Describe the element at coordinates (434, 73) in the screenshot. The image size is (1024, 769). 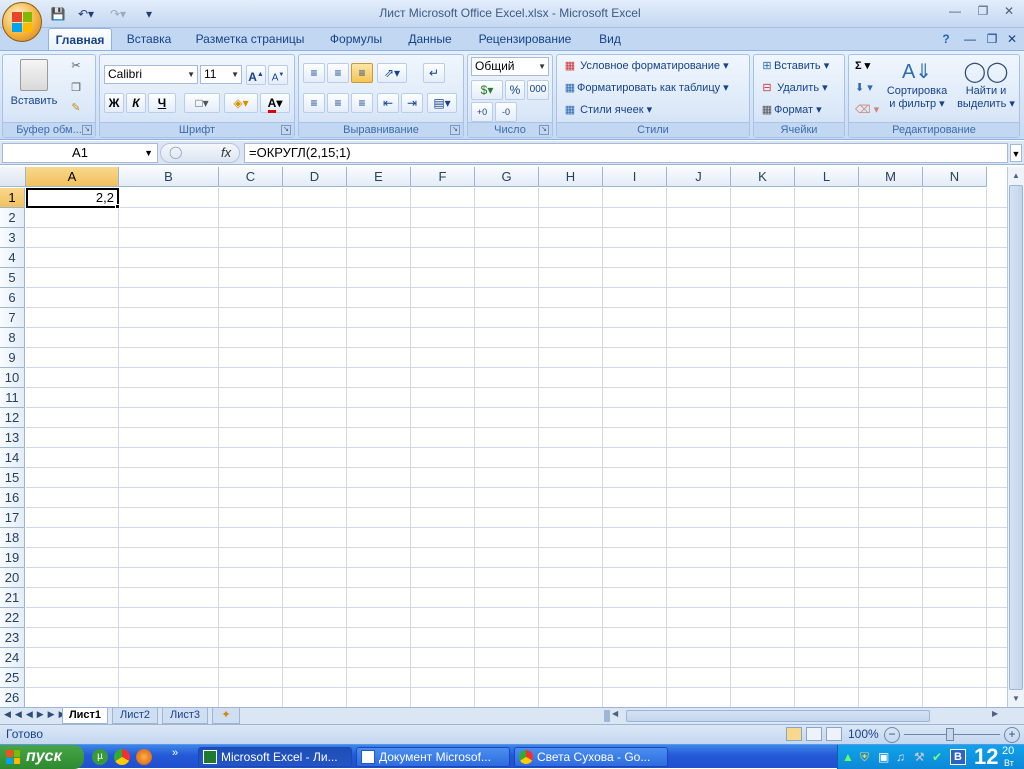
I see `wrap-text-button: ↵` at that location.